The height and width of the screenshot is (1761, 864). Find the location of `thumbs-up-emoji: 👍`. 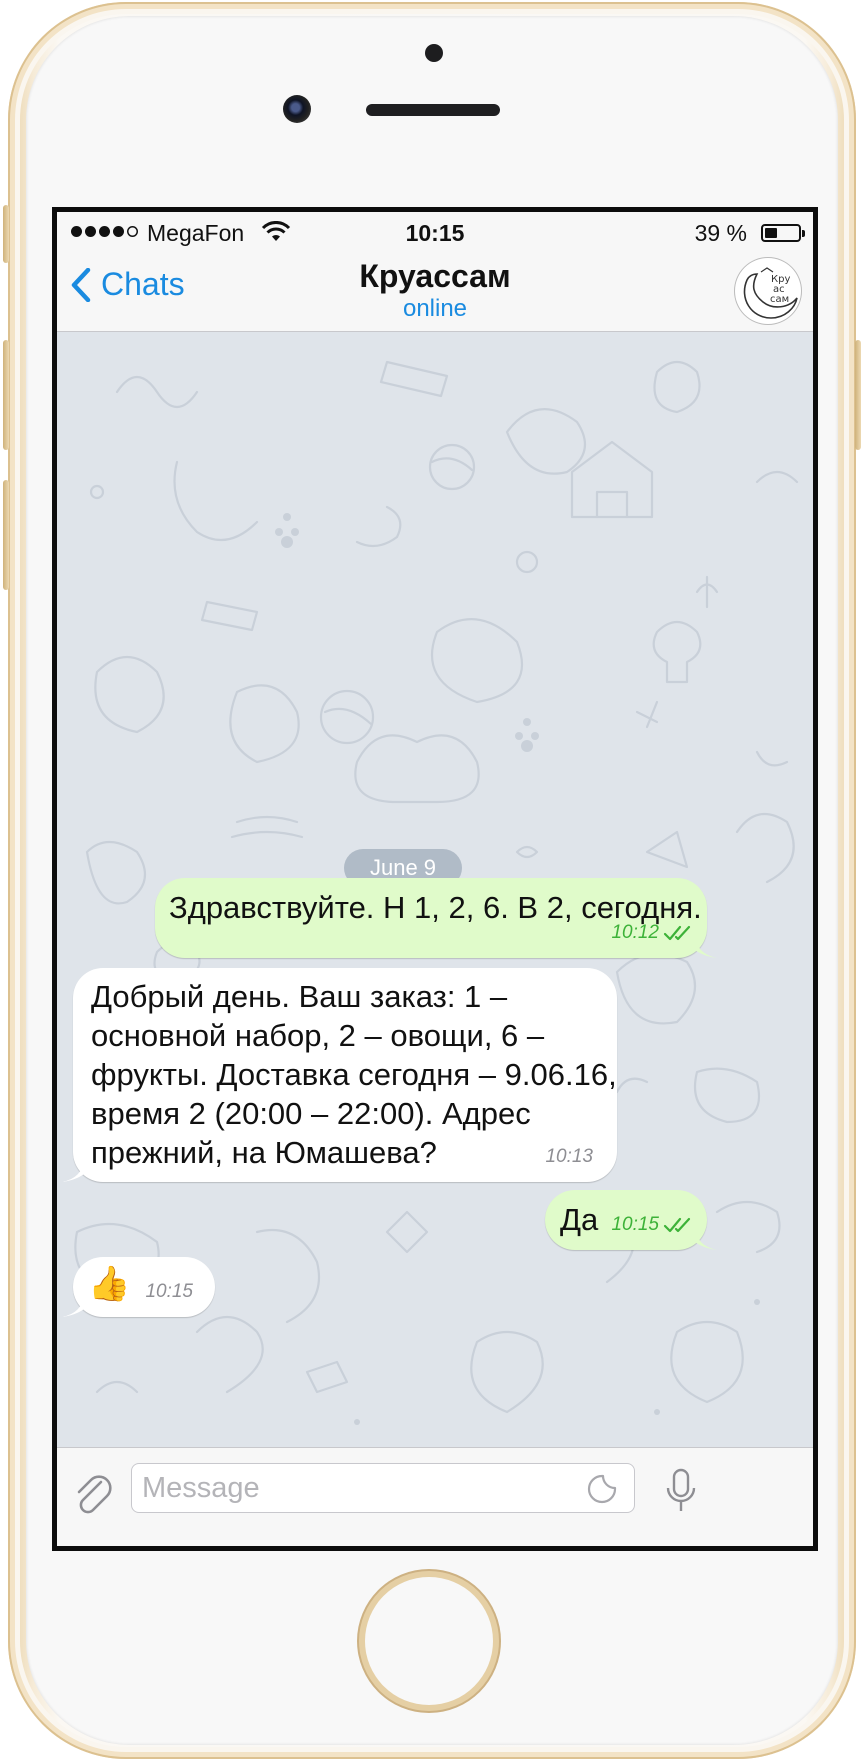

thumbs-up-emoji: 👍 is located at coordinates (109, 1284).